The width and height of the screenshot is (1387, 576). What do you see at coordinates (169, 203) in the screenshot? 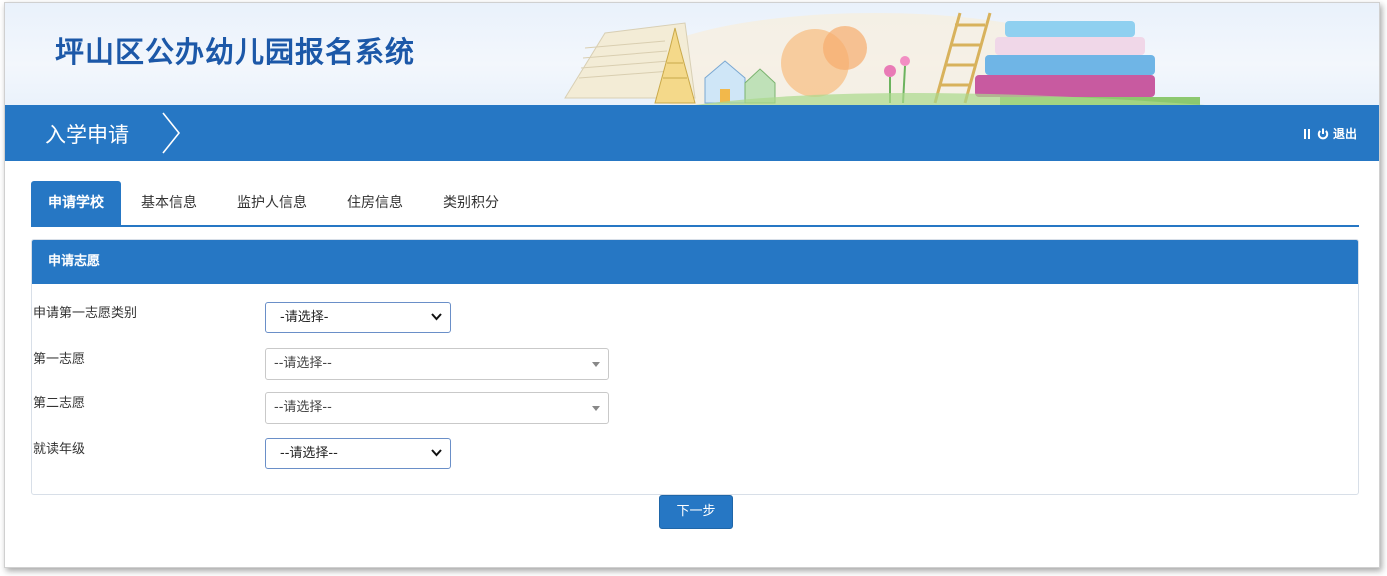
I see `tab-basic-info: 基本信息` at bounding box center [169, 203].